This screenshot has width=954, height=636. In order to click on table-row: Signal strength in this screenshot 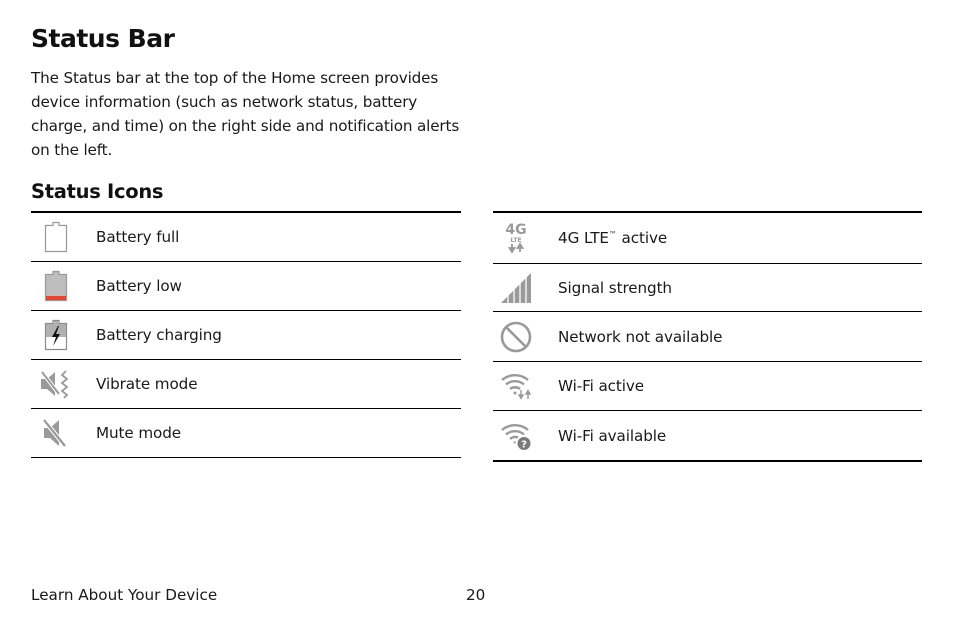, I will do `click(707, 288)`.